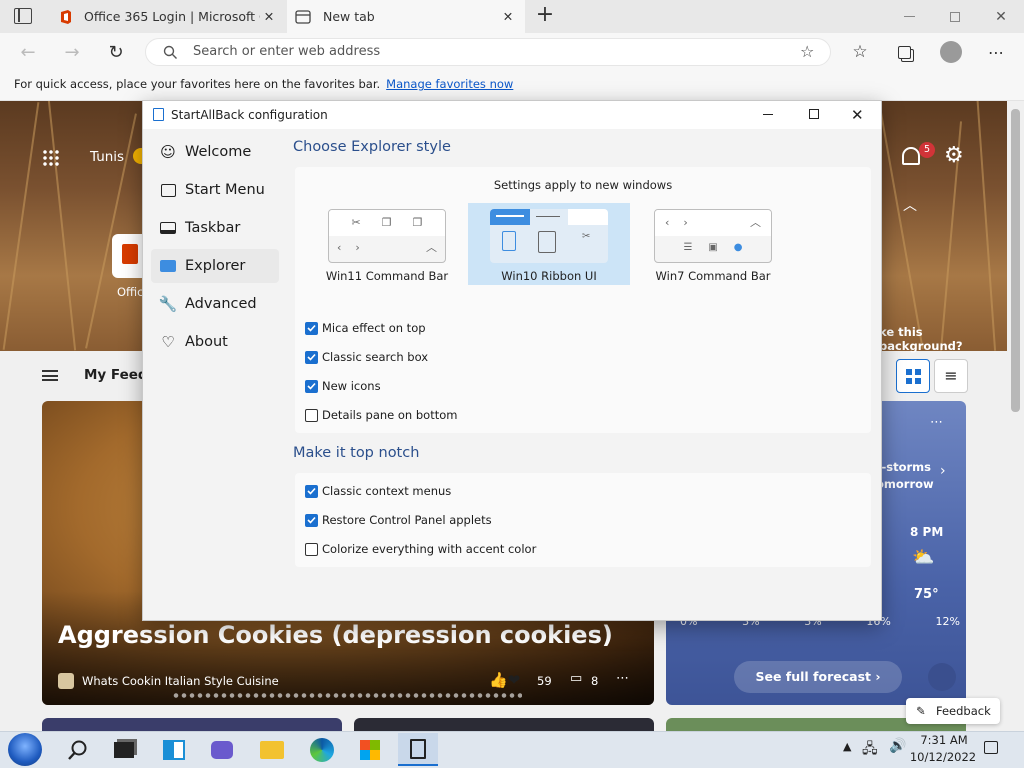 The height and width of the screenshot is (768, 1024). Describe the element at coordinates (168, 190) in the screenshot. I see `start-menu-icon` at that location.